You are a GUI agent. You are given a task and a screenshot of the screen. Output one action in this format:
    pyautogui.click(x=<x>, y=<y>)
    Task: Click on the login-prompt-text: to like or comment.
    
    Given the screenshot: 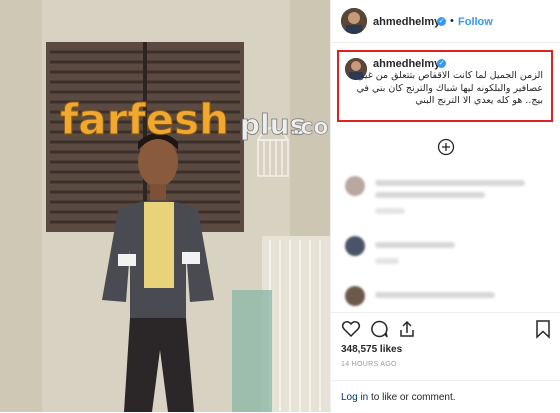 What is the action you would take?
    pyautogui.click(x=412, y=397)
    